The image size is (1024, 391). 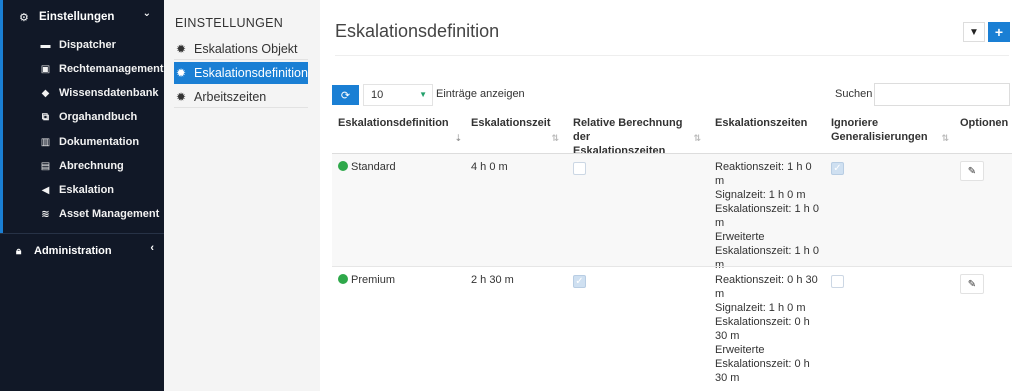 What do you see at coordinates (373, 280) in the screenshot?
I see `row-name: Premium` at bounding box center [373, 280].